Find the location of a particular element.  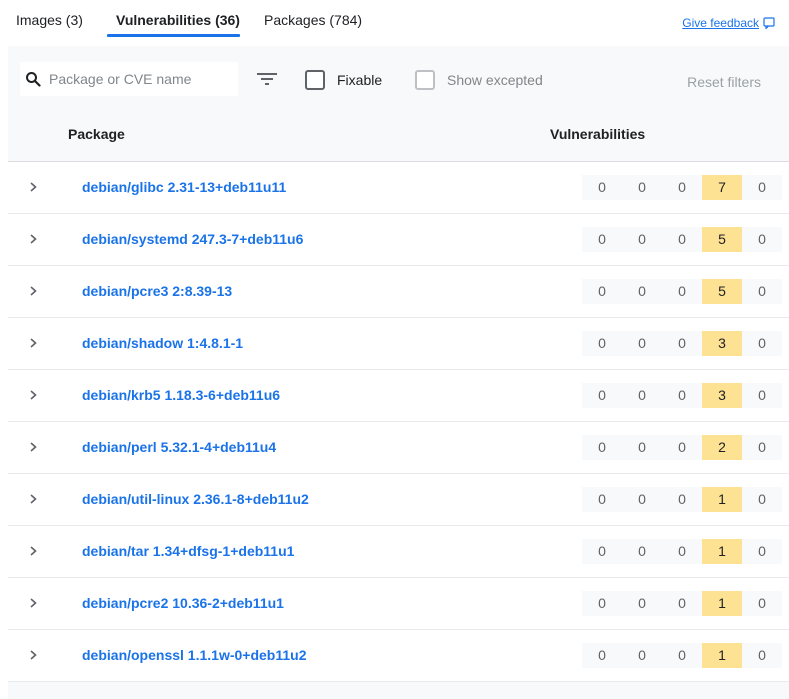

package-link: debian/shadow 1:4.8.1-1 is located at coordinates (162, 343).